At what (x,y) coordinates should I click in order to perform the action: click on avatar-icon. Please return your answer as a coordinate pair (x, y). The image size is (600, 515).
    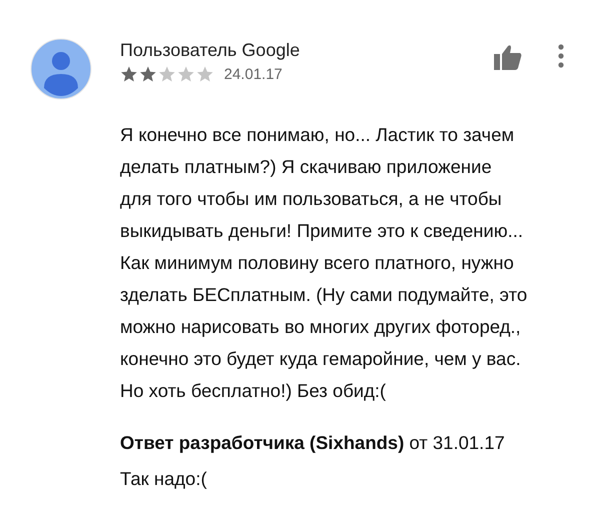
    Looking at the image, I should click on (61, 69).